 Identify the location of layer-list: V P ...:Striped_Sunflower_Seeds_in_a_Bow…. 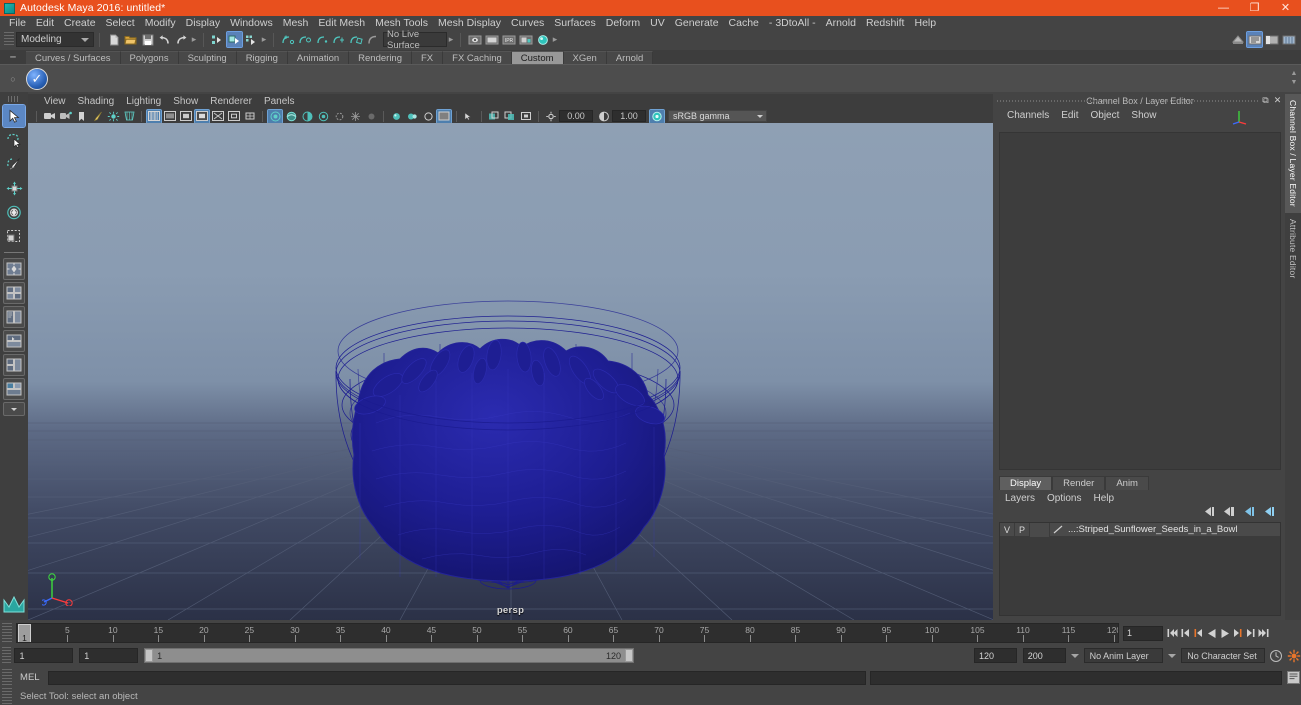
(1140, 569).